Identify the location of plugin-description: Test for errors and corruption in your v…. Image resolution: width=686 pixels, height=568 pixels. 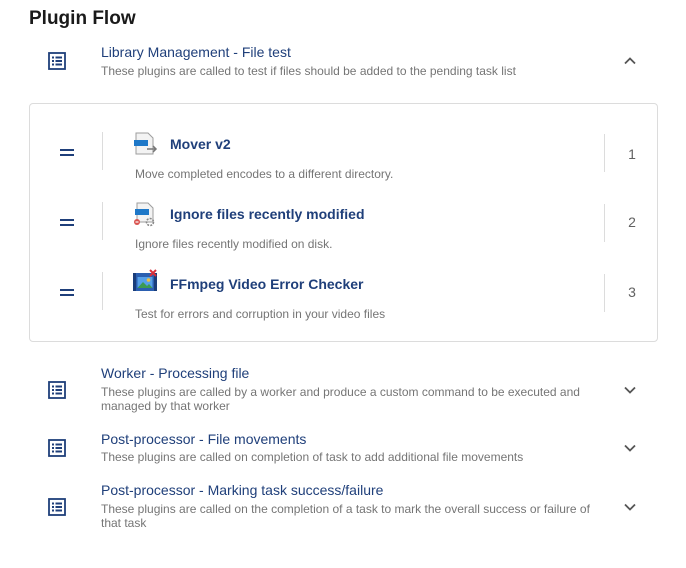
(260, 314).